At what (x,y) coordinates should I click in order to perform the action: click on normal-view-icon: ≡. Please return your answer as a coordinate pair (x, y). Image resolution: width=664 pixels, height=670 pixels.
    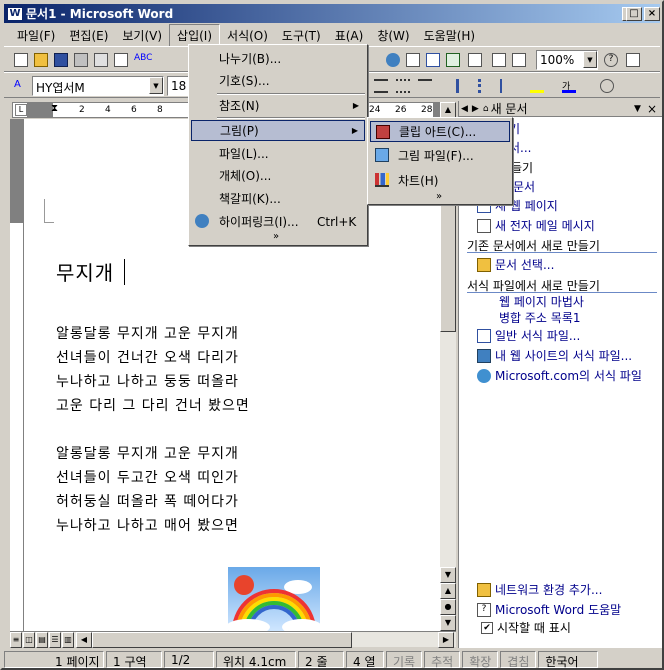
    Looking at the image, I should click on (16, 640).